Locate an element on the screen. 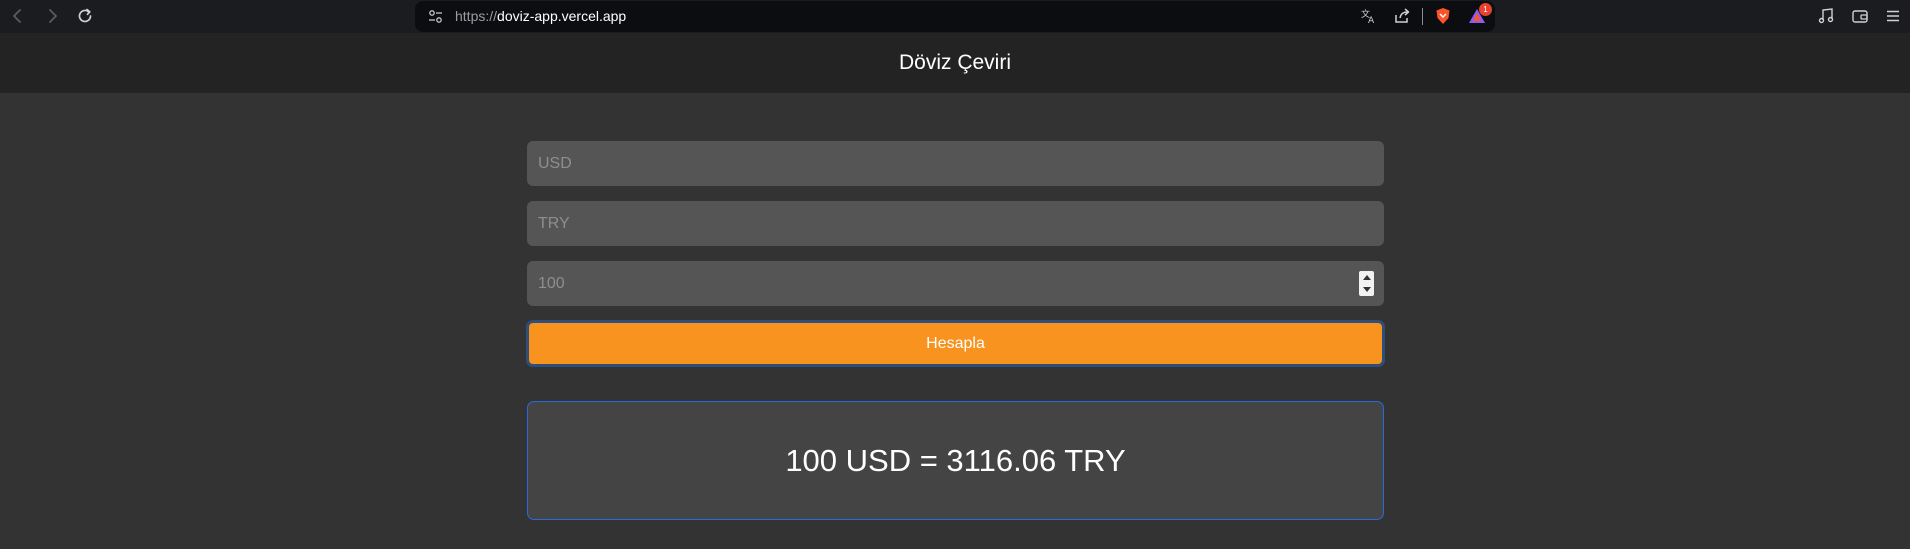 The height and width of the screenshot is (549, 1910). to-currency-field is located at coordinates (955, 223).